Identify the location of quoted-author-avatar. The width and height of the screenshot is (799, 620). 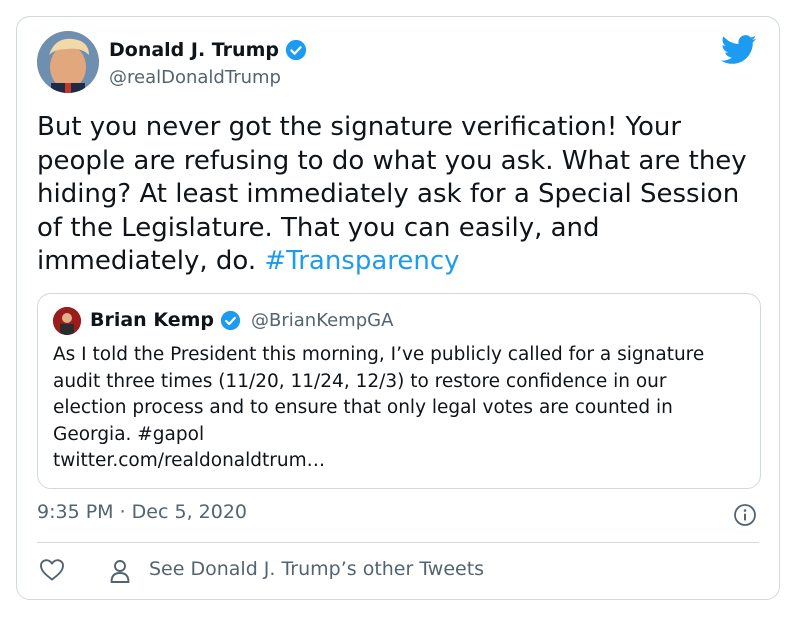
(67, 321).